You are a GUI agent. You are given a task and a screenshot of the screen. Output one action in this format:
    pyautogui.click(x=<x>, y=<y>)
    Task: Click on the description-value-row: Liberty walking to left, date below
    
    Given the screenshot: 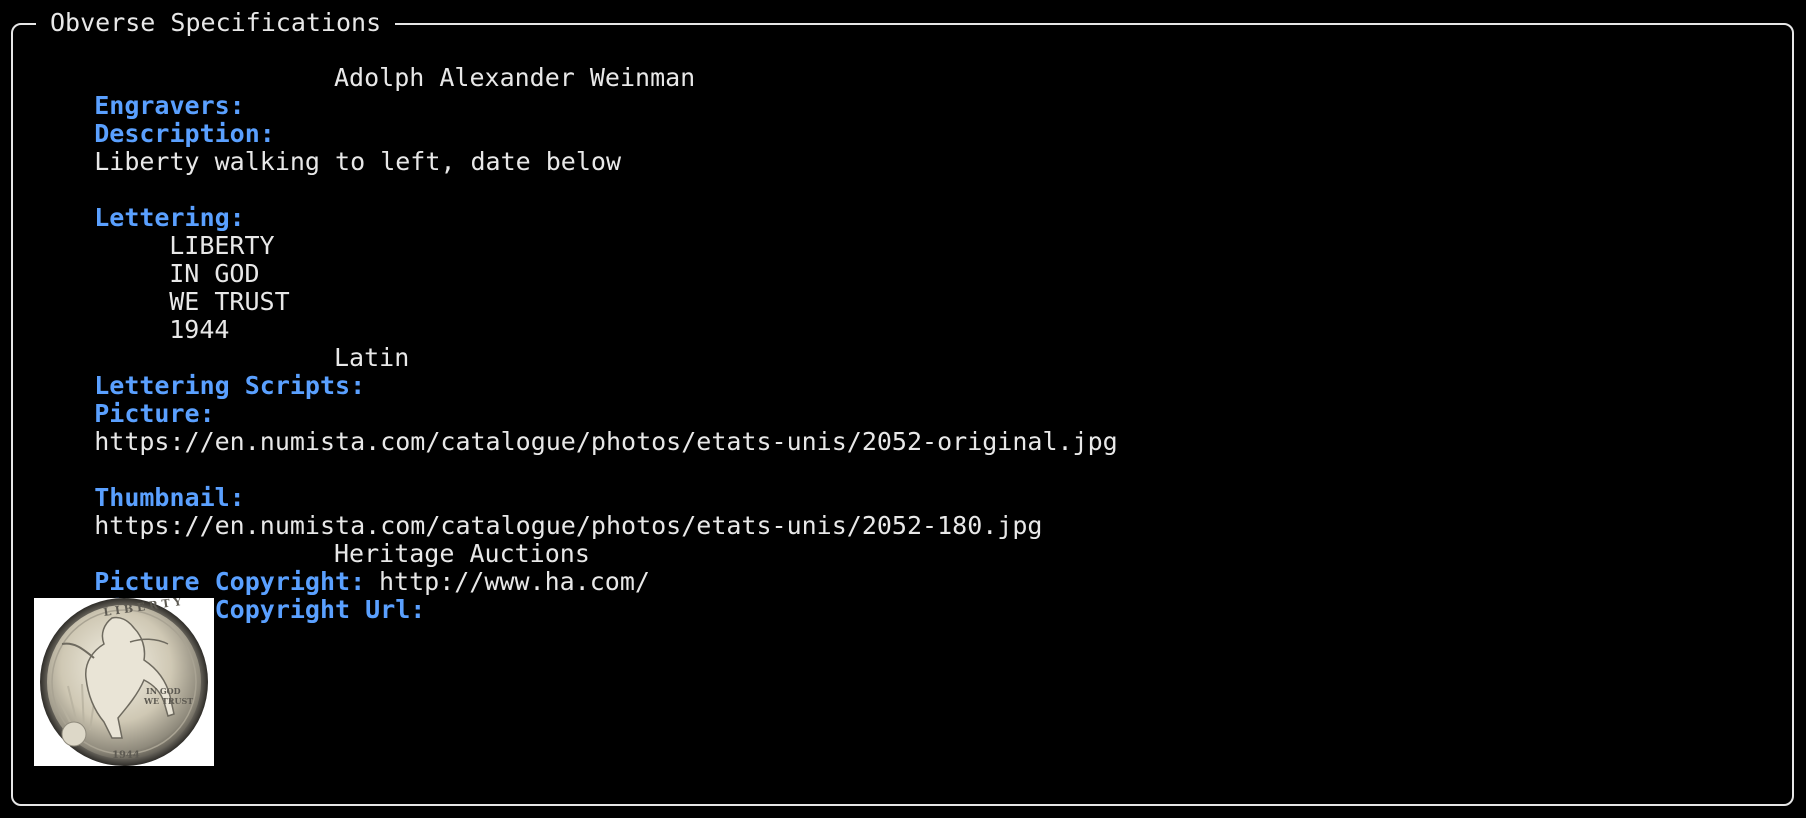 What is the action you would take?
    pyautogui.click(x=904, y=148)
    